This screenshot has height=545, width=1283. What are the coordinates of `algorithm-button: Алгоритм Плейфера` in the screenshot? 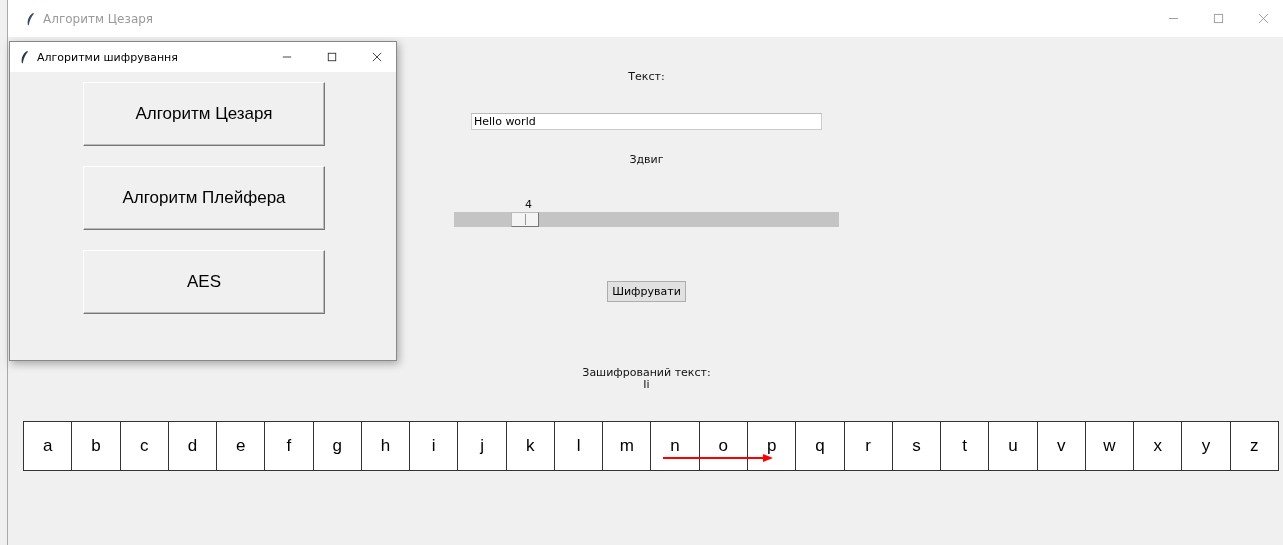 It's located at (204, 198).